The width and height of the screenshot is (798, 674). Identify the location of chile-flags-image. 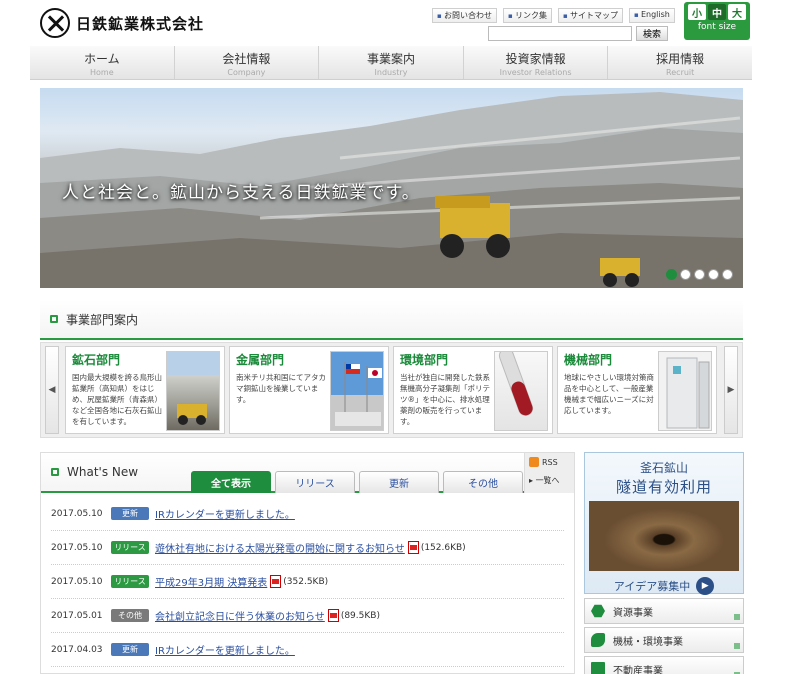
(357, 391).